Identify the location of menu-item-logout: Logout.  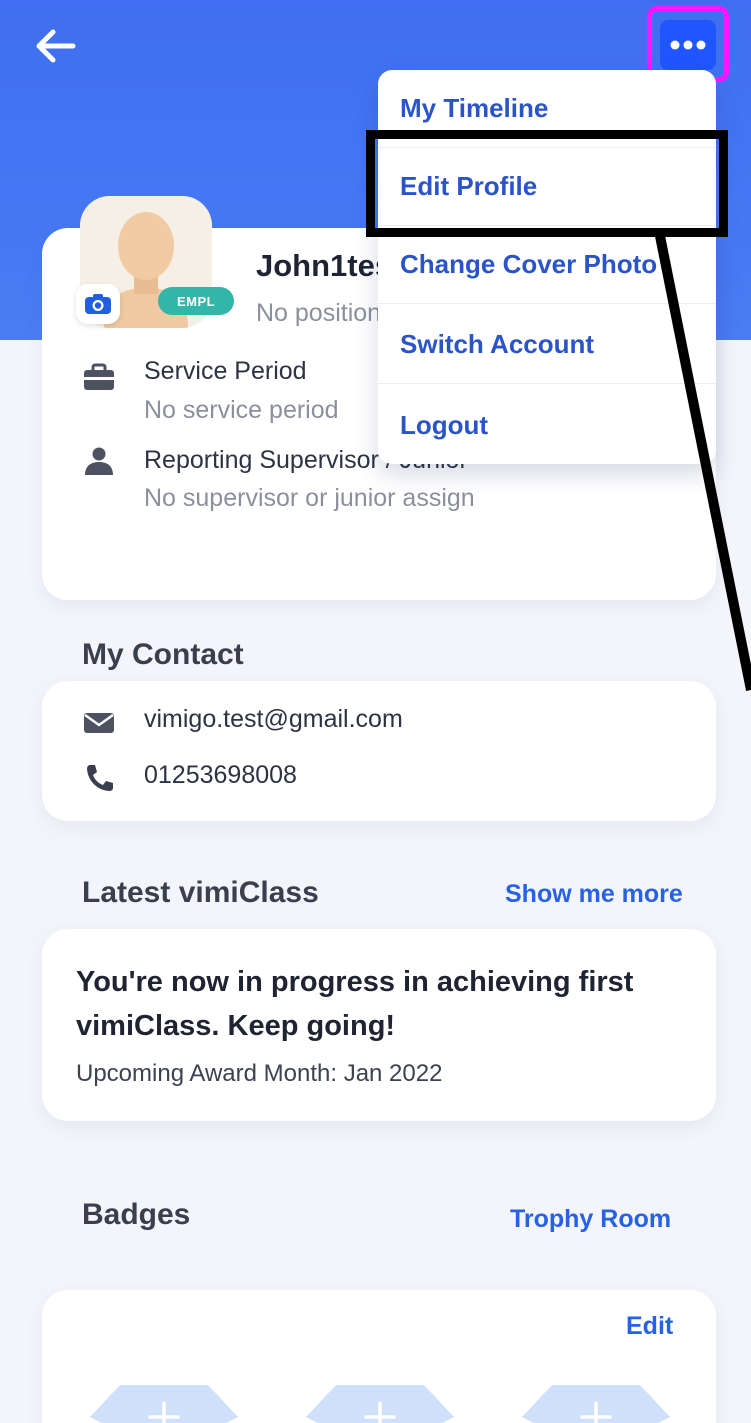
(547, 425).